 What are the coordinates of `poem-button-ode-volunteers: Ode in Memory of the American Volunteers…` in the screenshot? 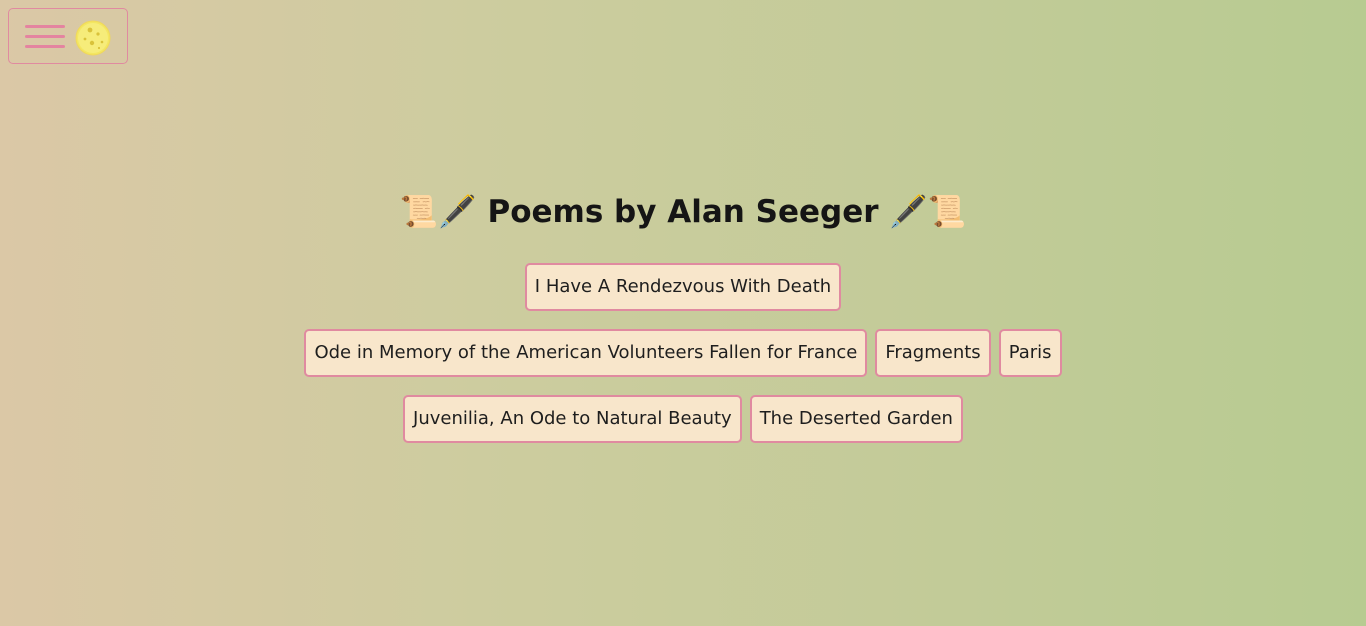 It's located at (586, 353).